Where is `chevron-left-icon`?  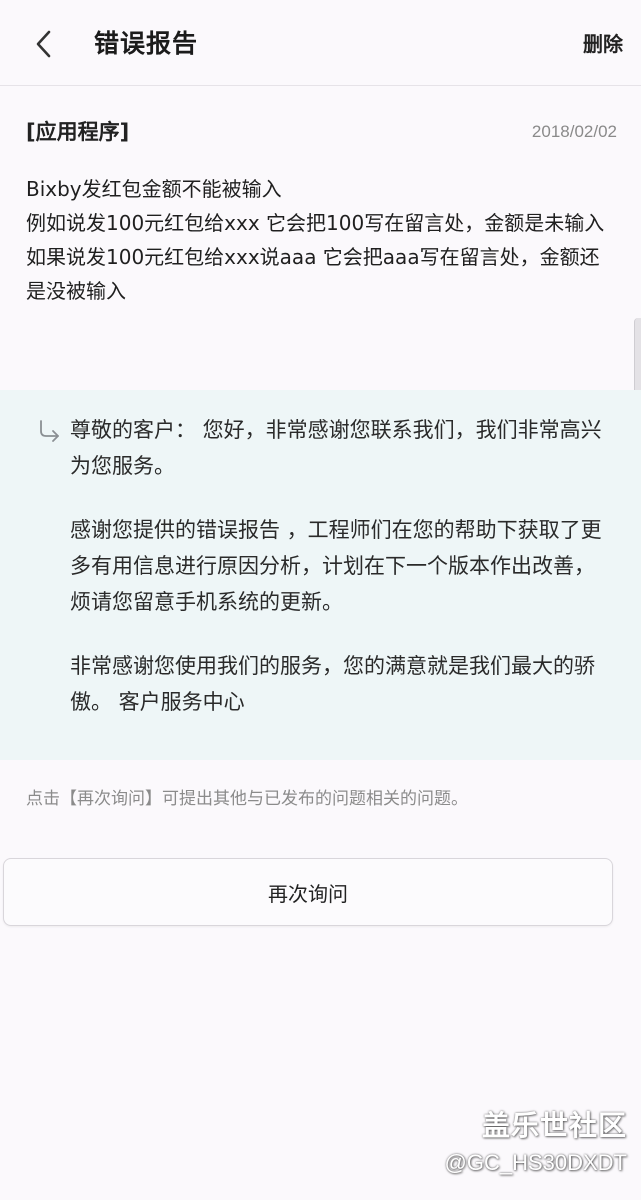 chevron-left-icon is located at coordinates (43, 44).